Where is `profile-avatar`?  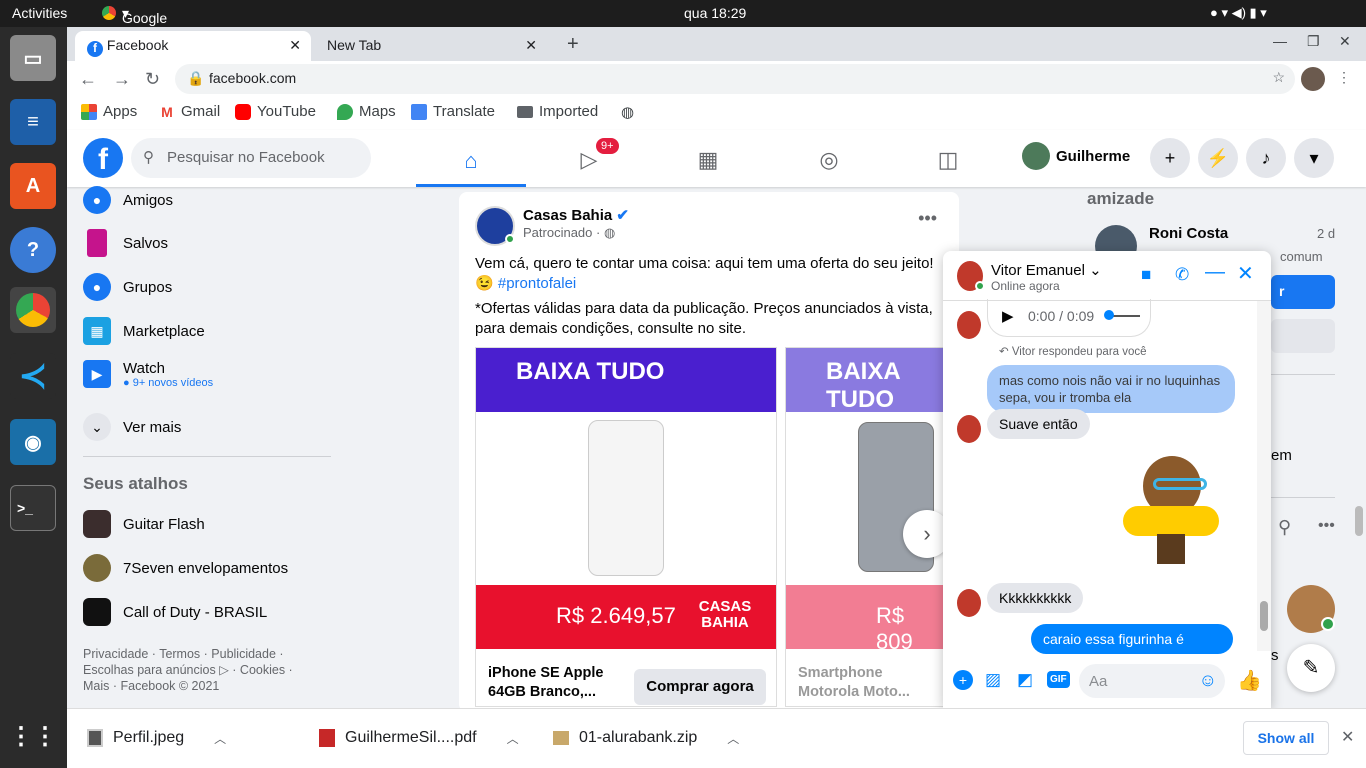
profile-avatar is located at coordinates (1313, 79).